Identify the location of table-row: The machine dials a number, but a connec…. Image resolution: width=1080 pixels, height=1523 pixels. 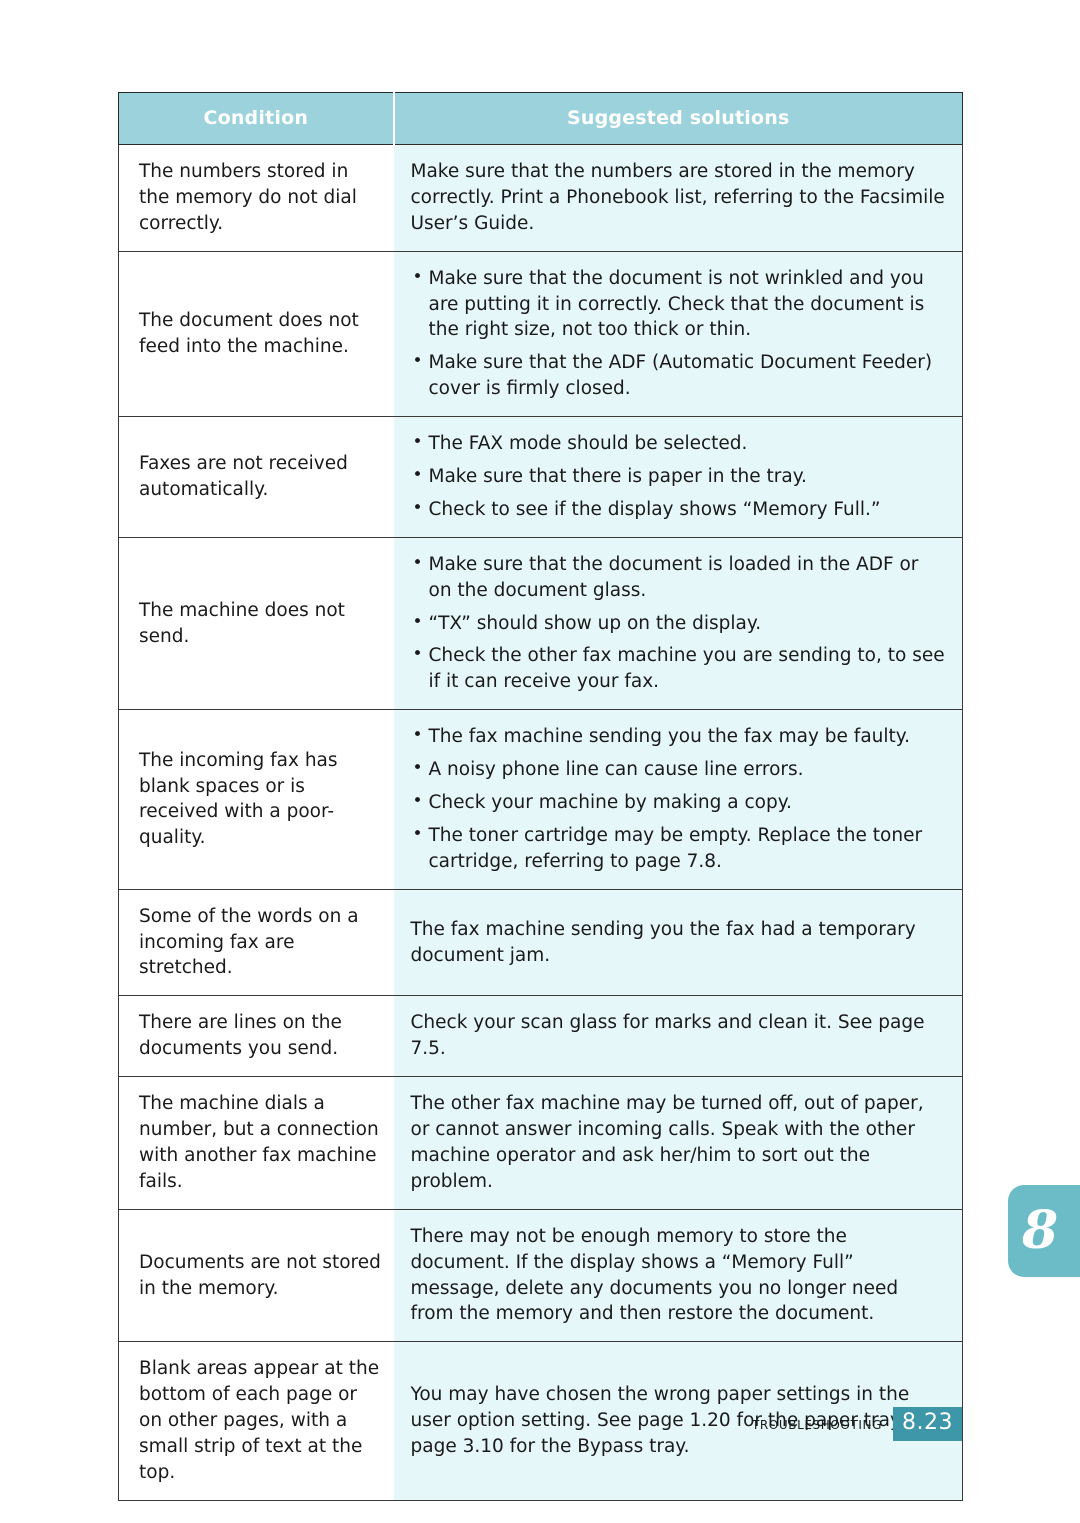
(540, 1143).